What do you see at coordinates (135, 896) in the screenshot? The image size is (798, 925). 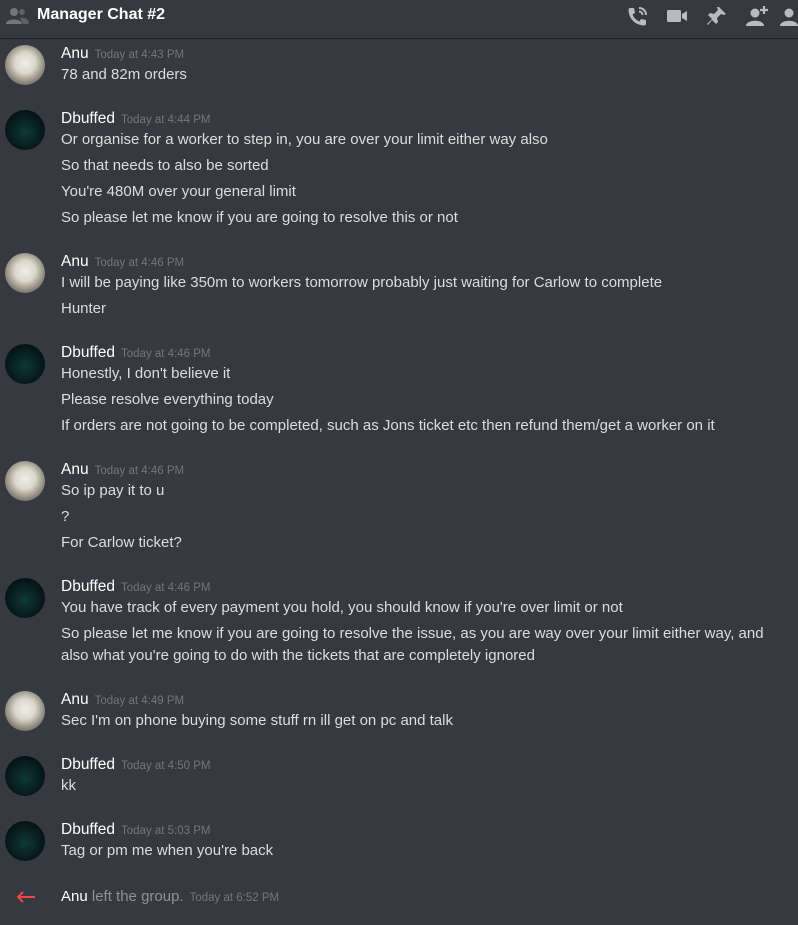 I see `system-action: left the group.` at bounding box center [135, 896].